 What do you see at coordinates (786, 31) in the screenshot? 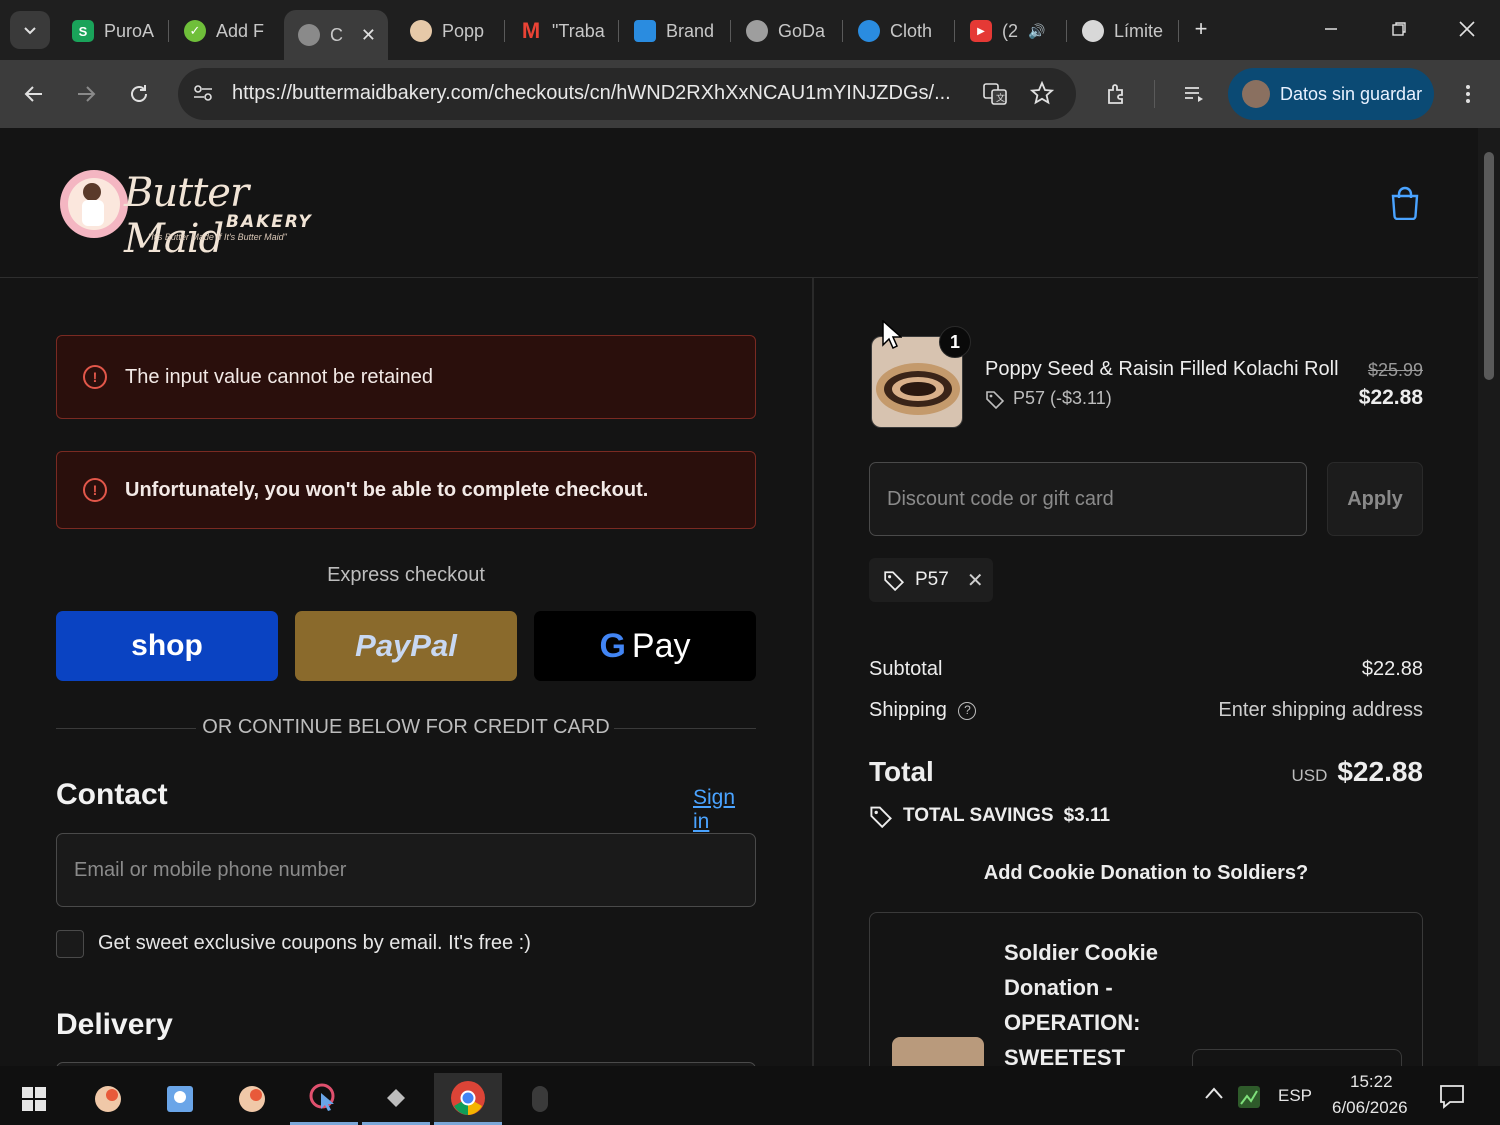
I see `tab-goda: GoDa` at bounding box center [786, 31].